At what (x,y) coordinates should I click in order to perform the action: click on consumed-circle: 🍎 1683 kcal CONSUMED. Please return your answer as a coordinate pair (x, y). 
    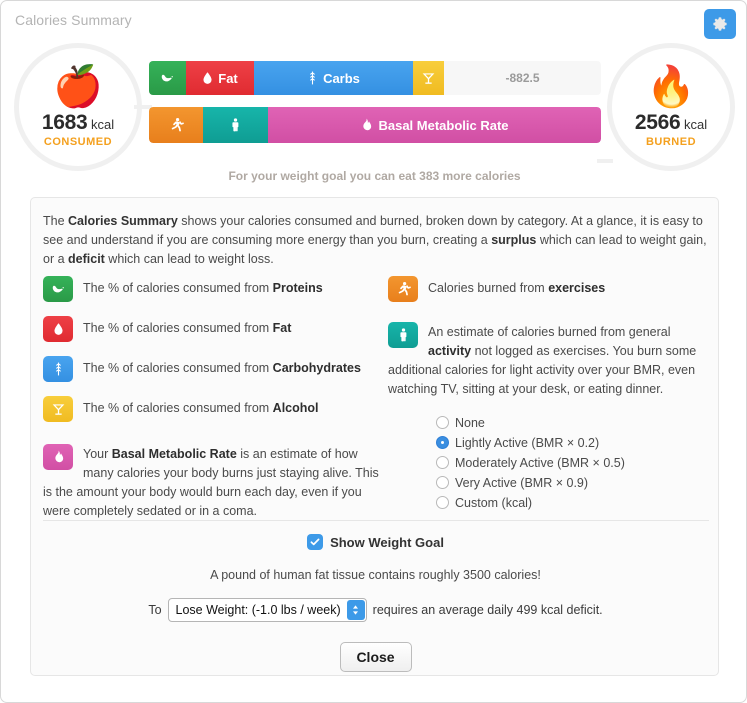
    Looking at the image, I should click on (78, 107).